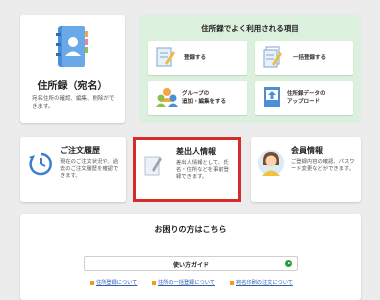 This screenshot has width=380, height=300. What do you see at coordinates (310, 58) in the screenshot?
I see `bulk-register-label: 一括登録する` at bounding box center [310, 58].